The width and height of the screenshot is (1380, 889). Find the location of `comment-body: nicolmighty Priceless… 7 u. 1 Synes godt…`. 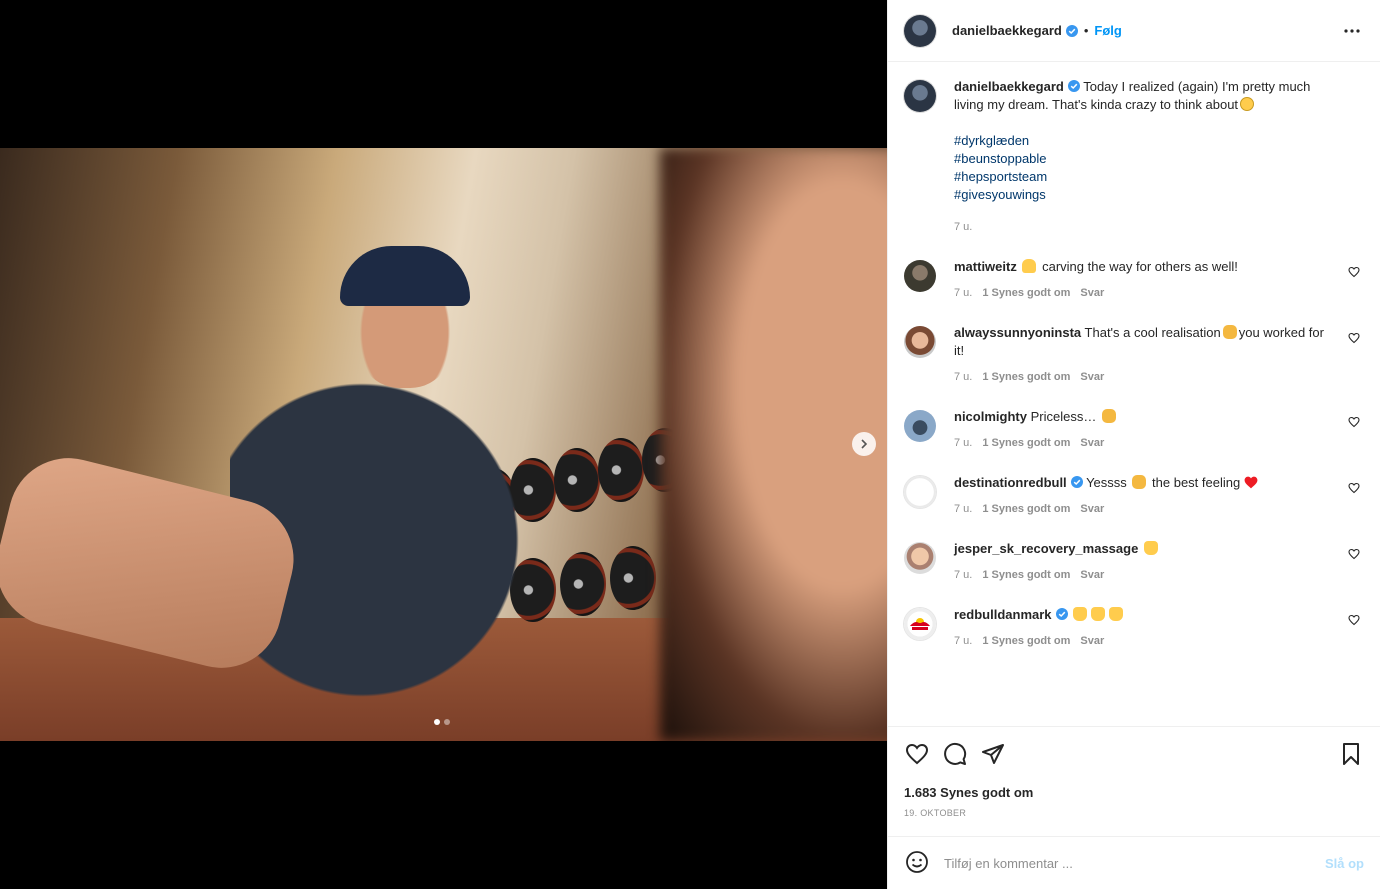

comment-body: nicolmighty Priceless… 7 u. 1 Synes godt… is located at coordinates (1159, 430).